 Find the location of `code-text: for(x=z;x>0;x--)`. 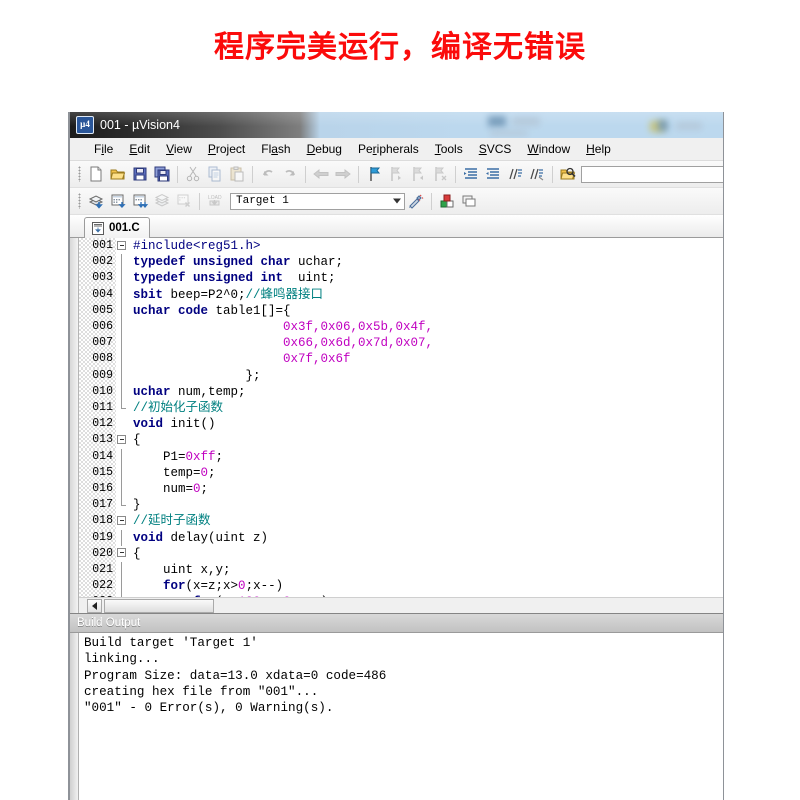

code-text: for(x=z;x>0;x--) is located at coordinates (426, 586).